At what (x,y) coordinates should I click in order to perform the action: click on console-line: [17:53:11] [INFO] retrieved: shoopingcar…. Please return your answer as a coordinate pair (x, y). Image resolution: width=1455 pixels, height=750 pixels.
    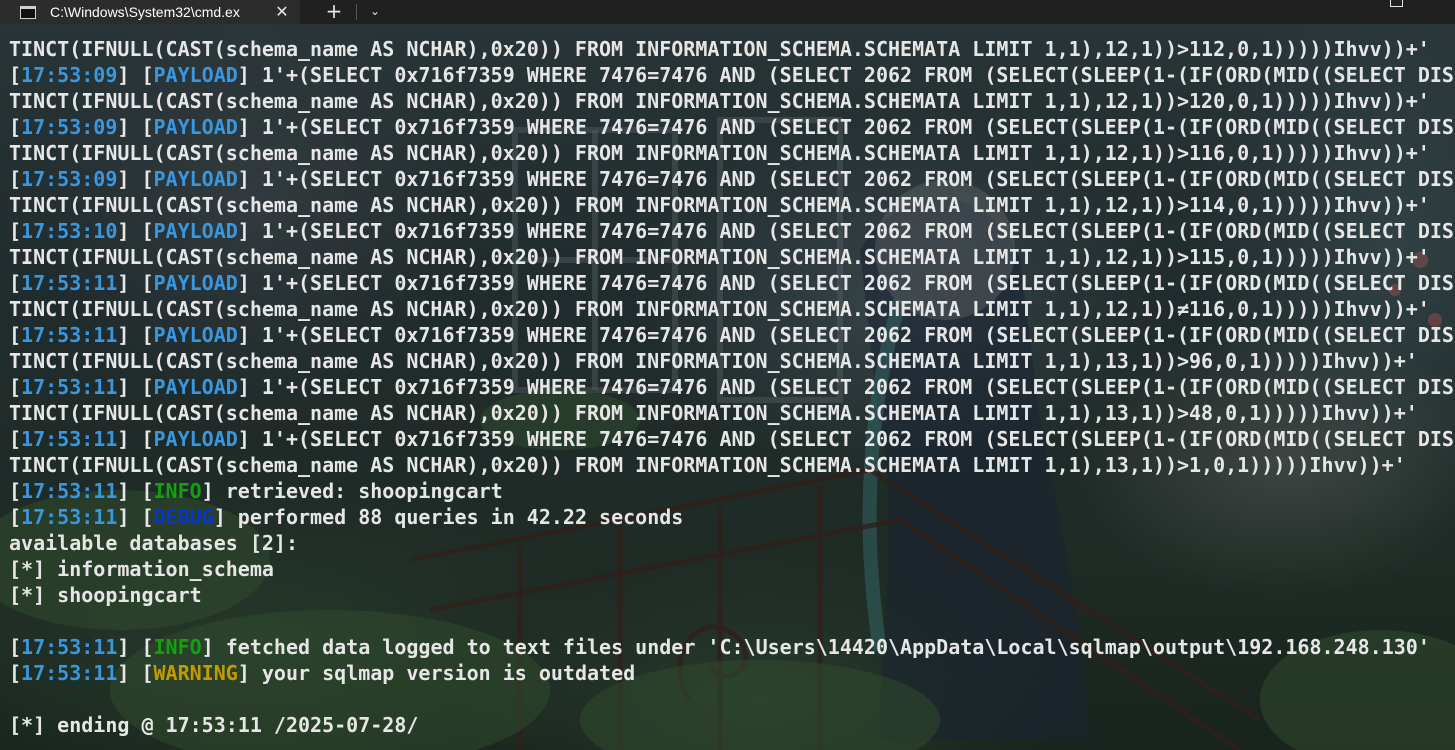
    Looking at the image, I should click on (256, 491).